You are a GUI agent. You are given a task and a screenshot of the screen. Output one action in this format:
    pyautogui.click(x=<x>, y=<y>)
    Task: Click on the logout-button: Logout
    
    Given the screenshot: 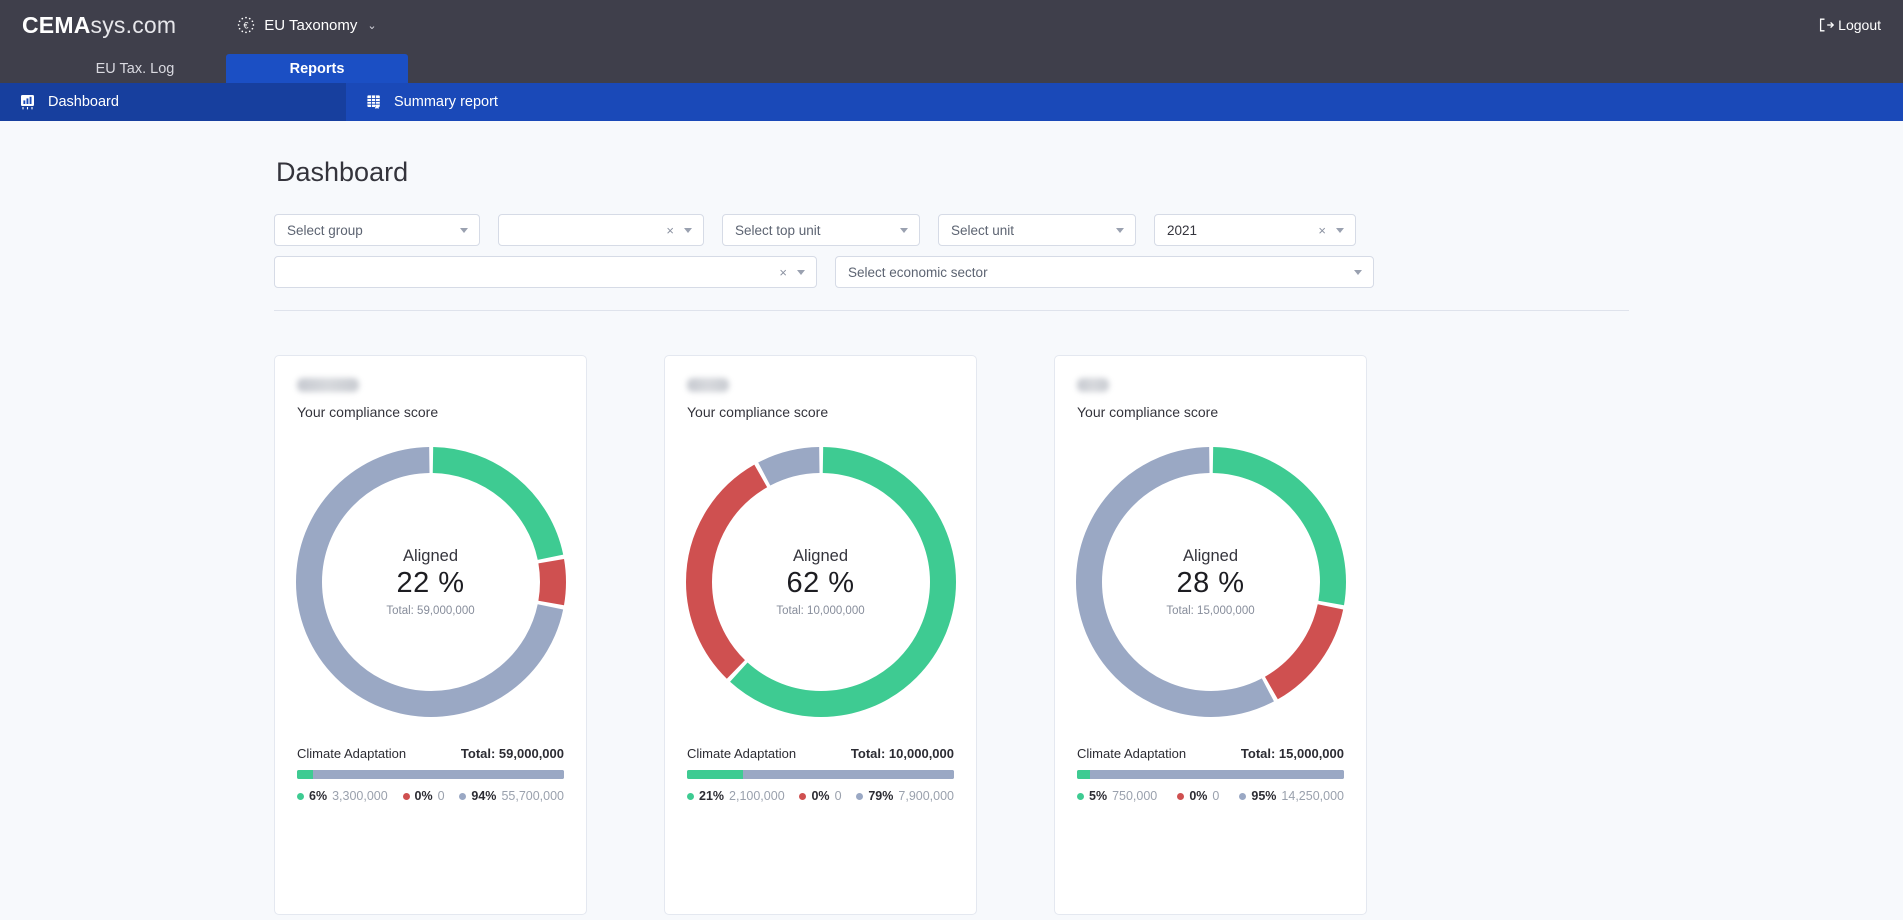 What is the action you would take?
    pyautogui.click(x=1850, y=25)
    